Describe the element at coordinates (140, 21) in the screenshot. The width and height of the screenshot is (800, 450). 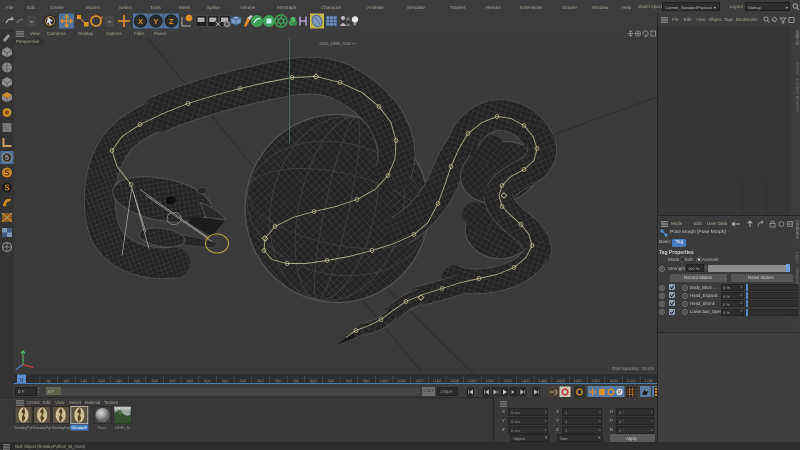
I see `svg-text: X` at that location.